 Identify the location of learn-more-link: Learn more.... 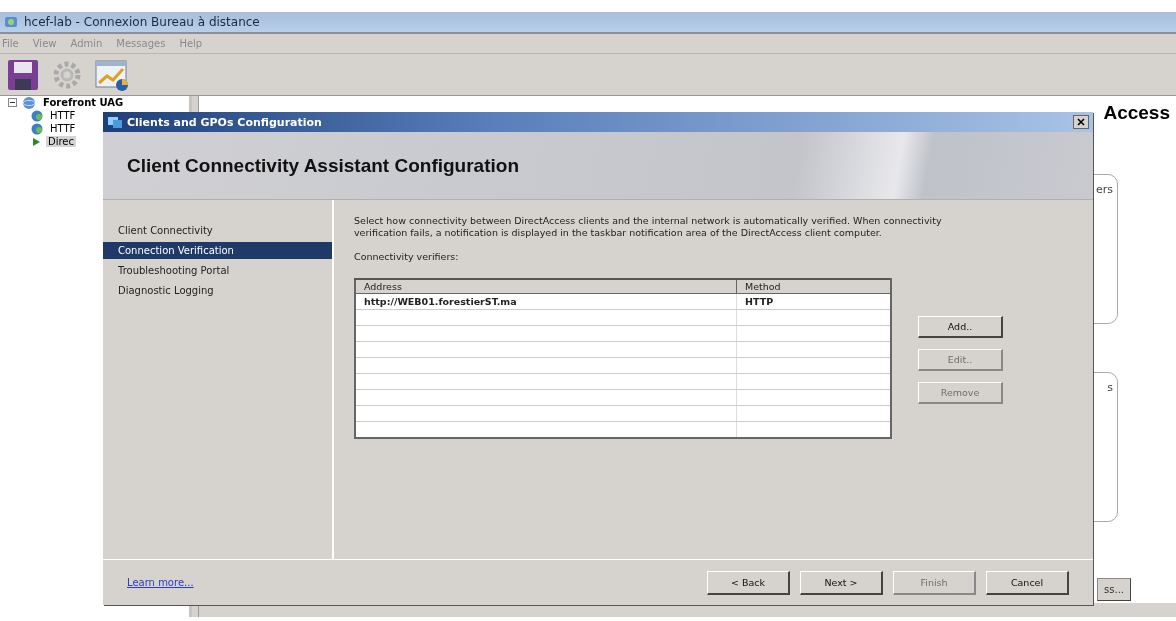
(160, 582).